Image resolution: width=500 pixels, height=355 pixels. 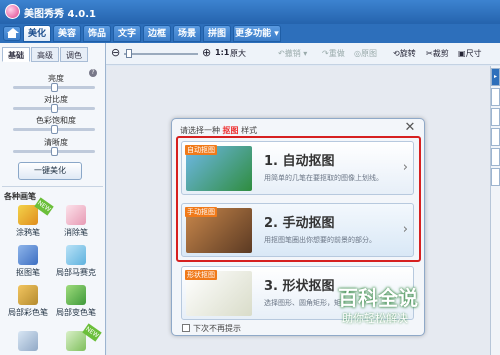 What do you see at coordinates (250, 12) in the screenshot?
I see `title-bar: 美图秀秀 4.0.1` at bounding box center [250, 12].